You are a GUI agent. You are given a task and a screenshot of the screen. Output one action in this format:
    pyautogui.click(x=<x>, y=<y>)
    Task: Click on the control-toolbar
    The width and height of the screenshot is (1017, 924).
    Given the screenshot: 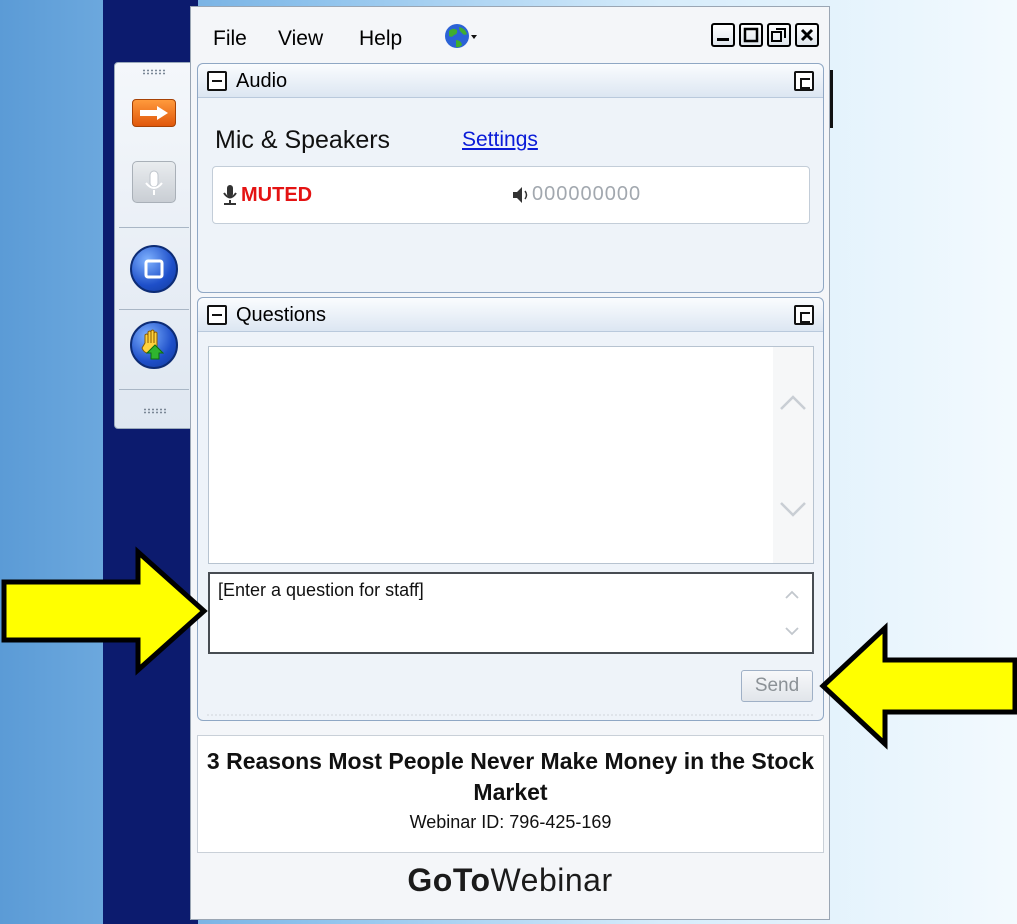 What is the action you would take?
    pyautogui.click(x=154, y=245)
    